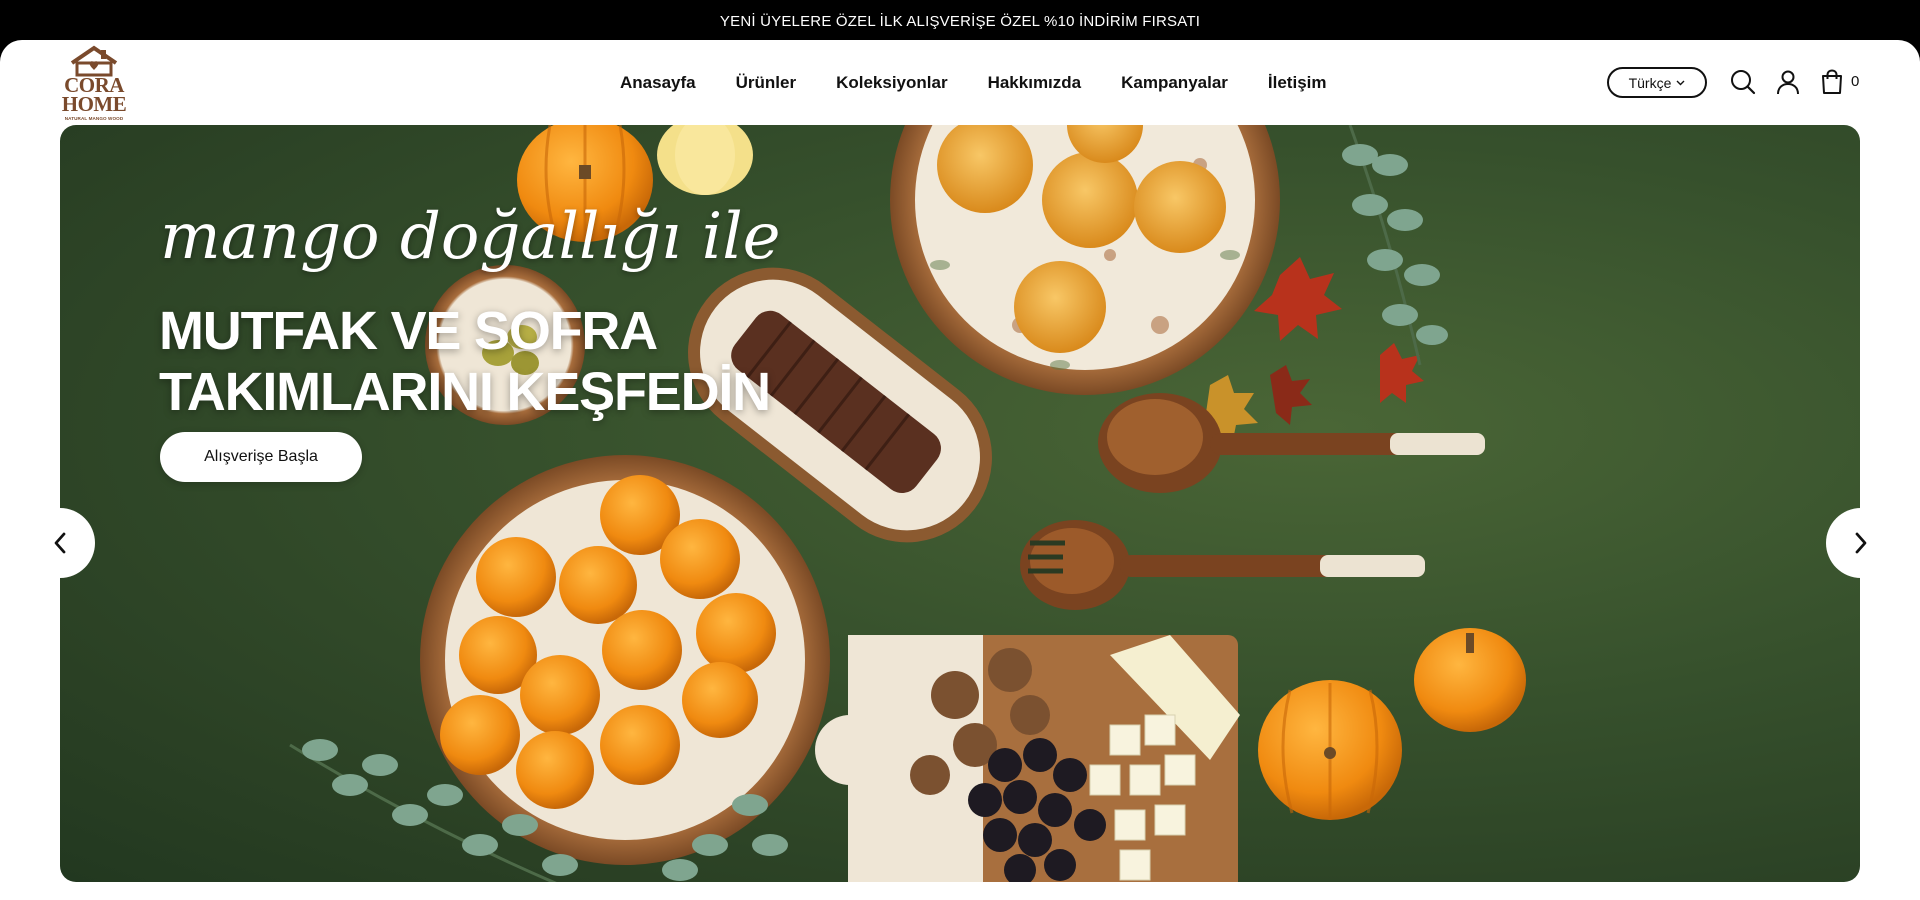  What do you see at coordinates (465, 392) in the screenshot?
I see `hero-headline-line2: TAKIMLARINI KEŞFEDİN` at bounding box center [465, 392].